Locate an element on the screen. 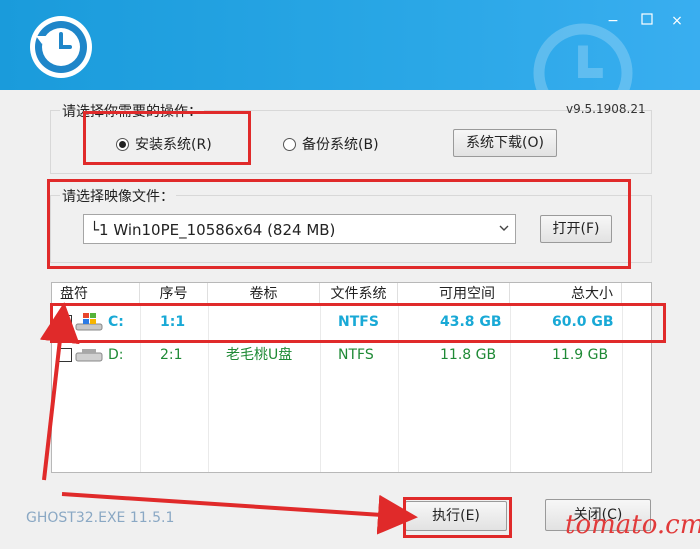  total-size: 60.0 GB is located at coordinates (583, 322).